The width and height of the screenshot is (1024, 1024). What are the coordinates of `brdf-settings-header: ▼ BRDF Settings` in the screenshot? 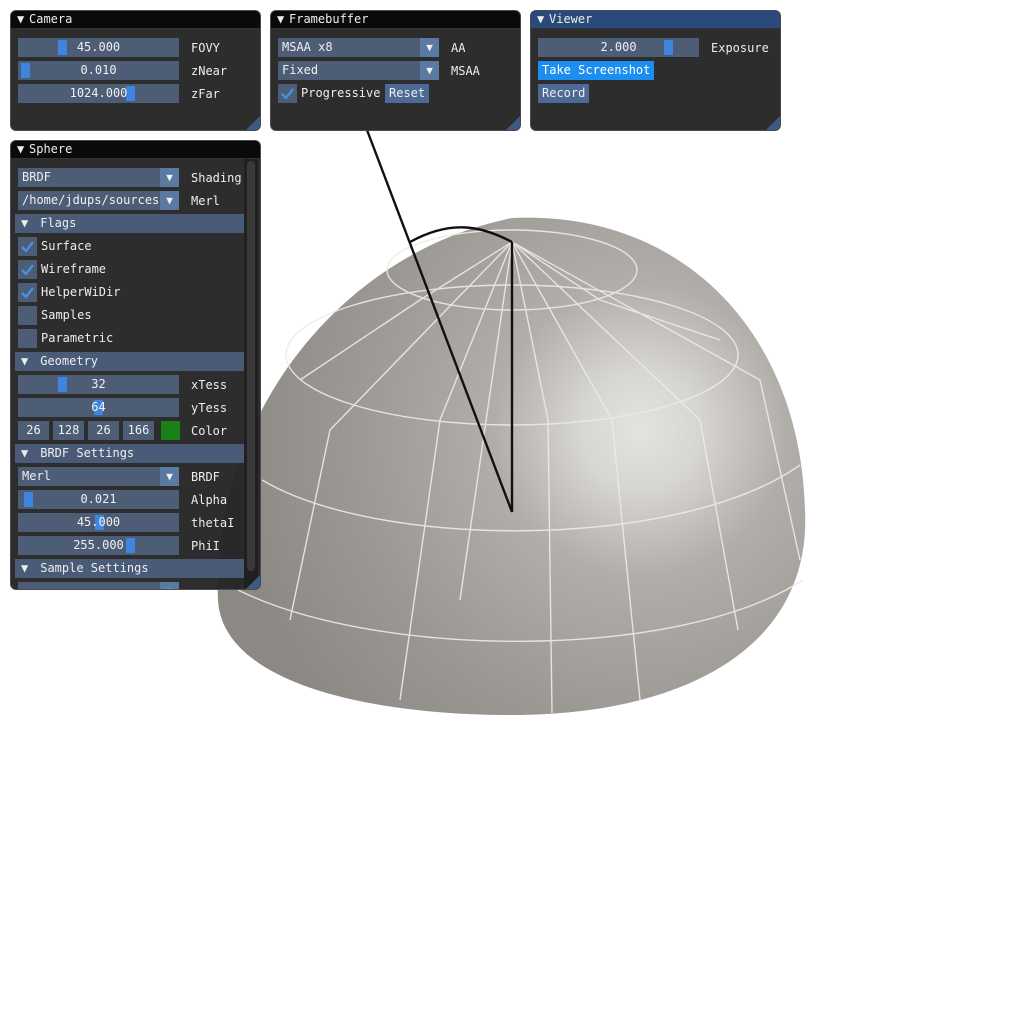 It's located at (130, 453).